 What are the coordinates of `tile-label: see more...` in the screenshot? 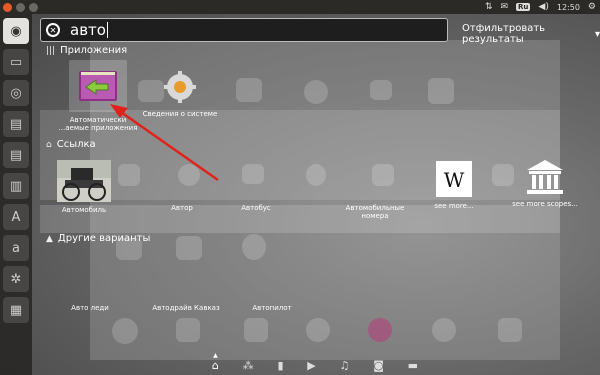 It's located at (454, 206).